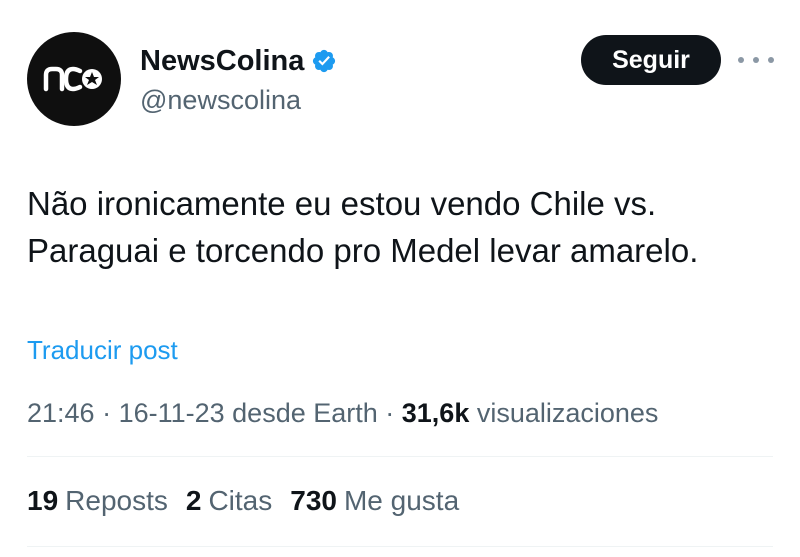 The image size is (800, 557). I want to click on newscolina-logo-icon, so click(72, 79).